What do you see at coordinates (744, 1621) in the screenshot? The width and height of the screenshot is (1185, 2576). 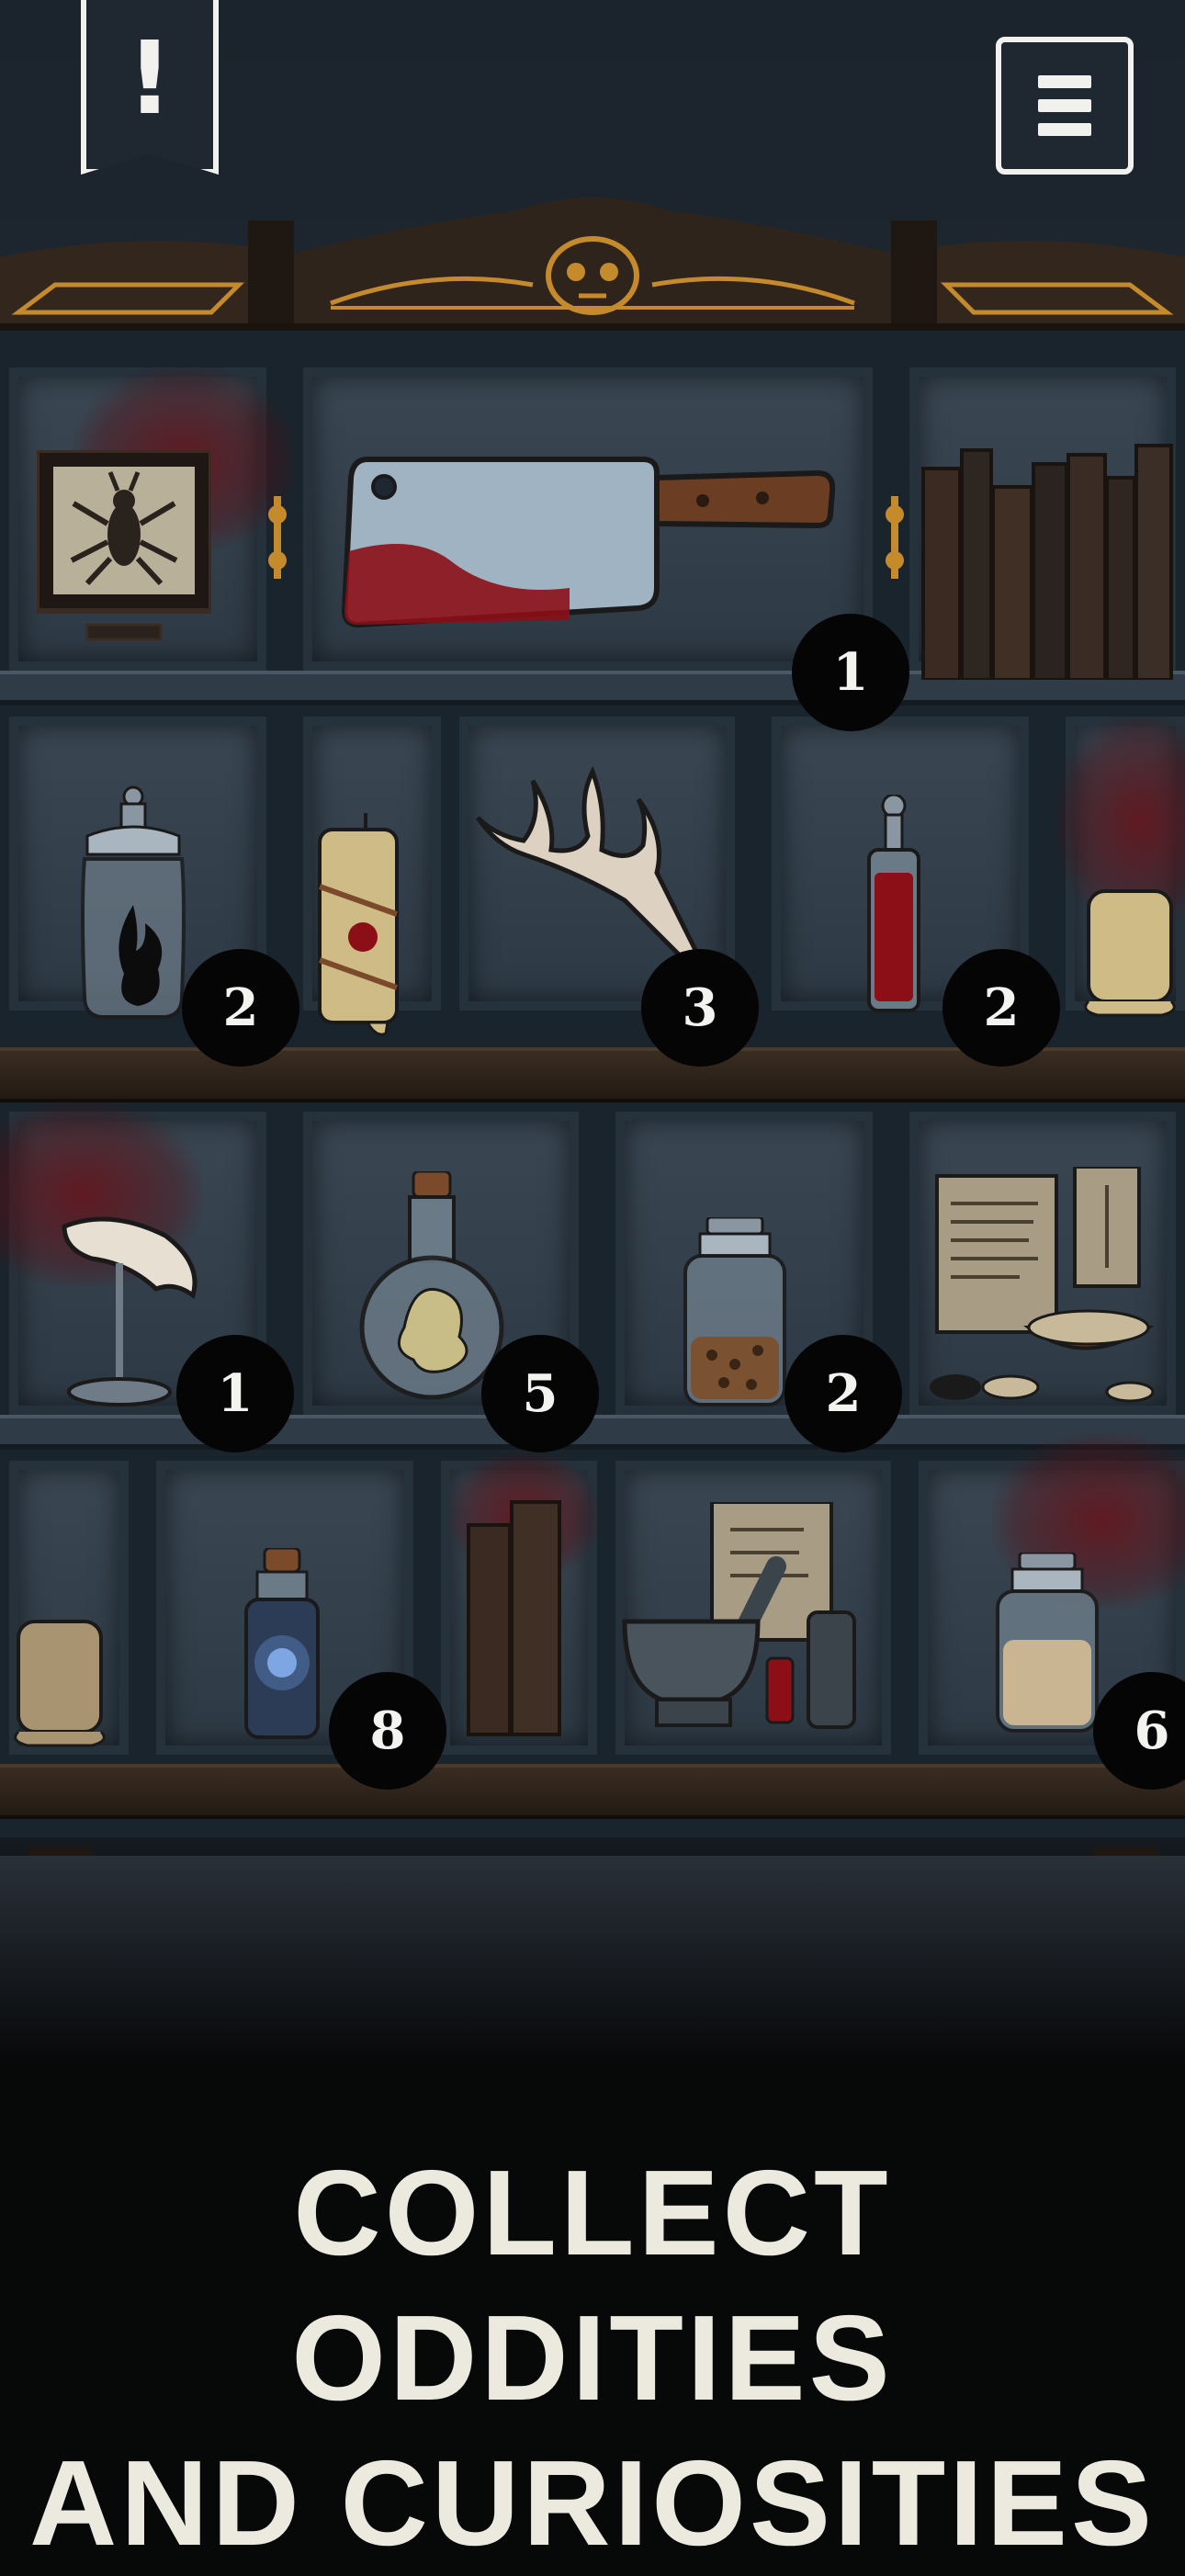 I see `mortar-pestle-icon` at bounding box center [744, 1621].